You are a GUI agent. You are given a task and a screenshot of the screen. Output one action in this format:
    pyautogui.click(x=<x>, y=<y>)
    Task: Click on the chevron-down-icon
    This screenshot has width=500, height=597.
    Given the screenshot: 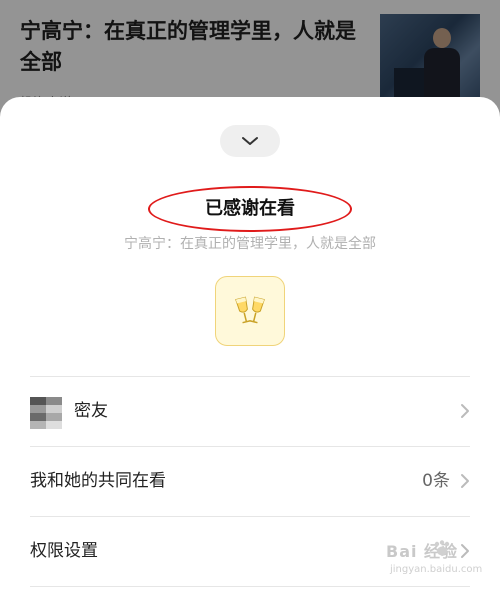 What is the action you would take?
    pyautogui.click(x=250, y=141)
    